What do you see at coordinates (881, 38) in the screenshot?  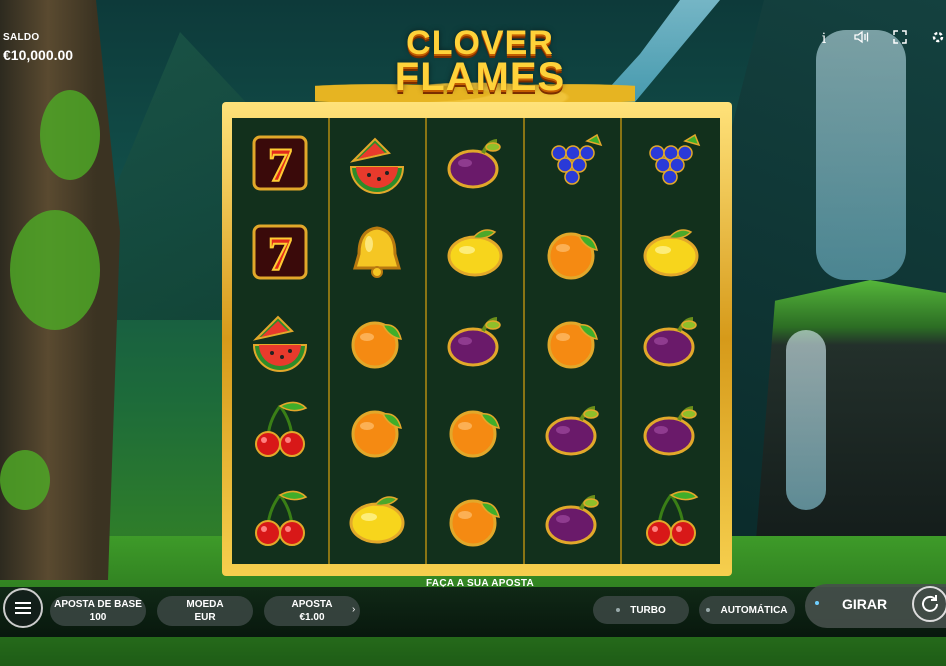 I see `top-toolbar: i` at bounding box center [881, 38].